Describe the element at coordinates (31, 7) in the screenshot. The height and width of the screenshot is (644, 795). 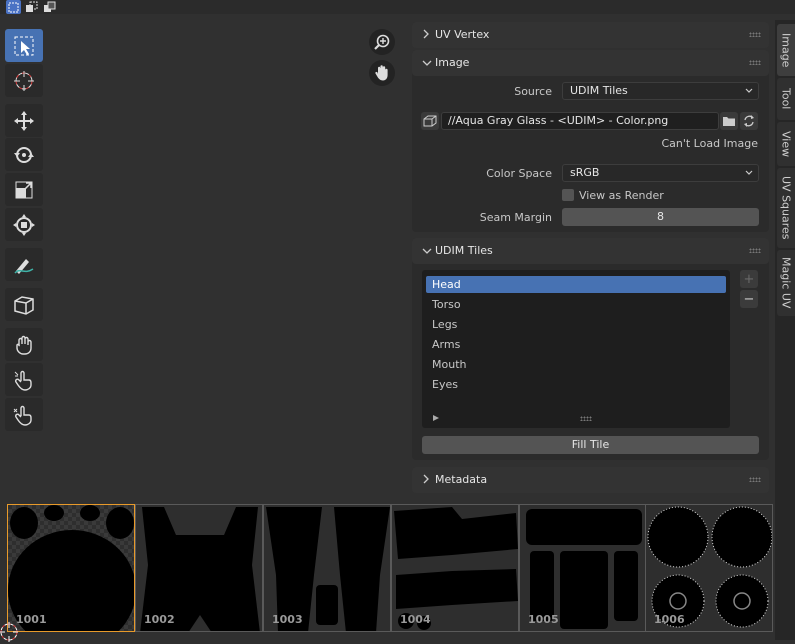
I see `select-extend-icon` at that location.